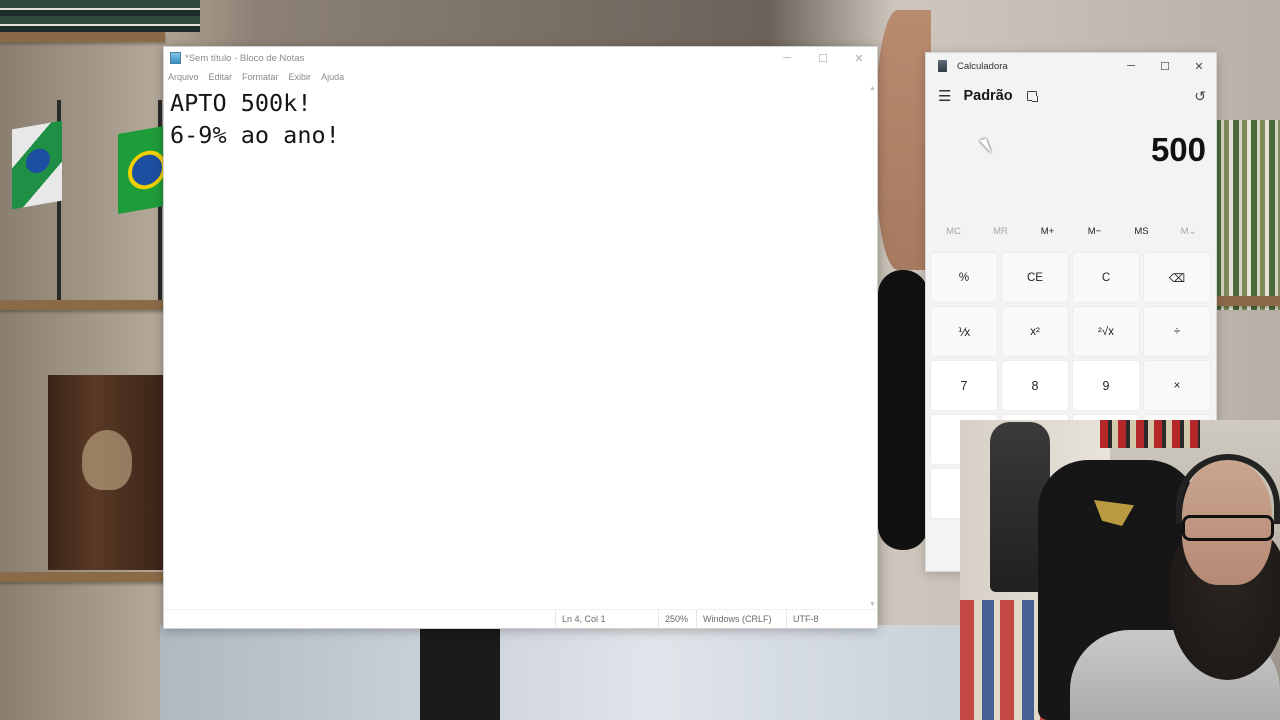 Image resolution: width=1280 pixels, height=720 pixels. I want to click on flag-parana, so click(37, 165).